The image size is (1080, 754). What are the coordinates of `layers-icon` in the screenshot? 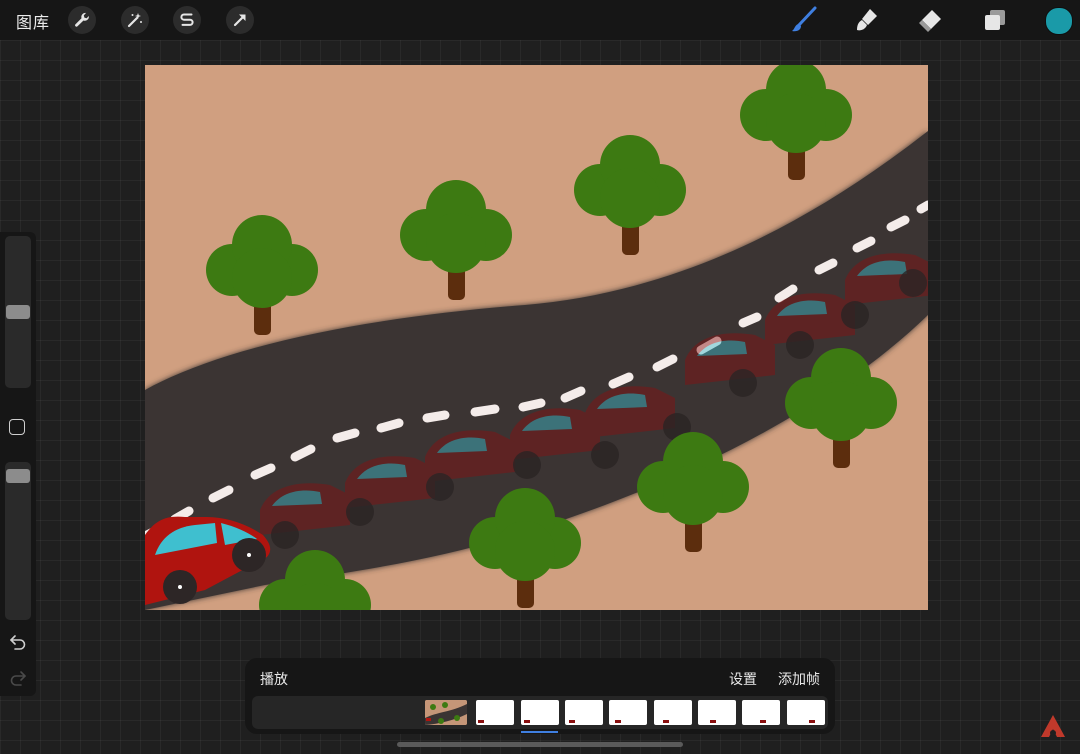 It's located at (995, 20).